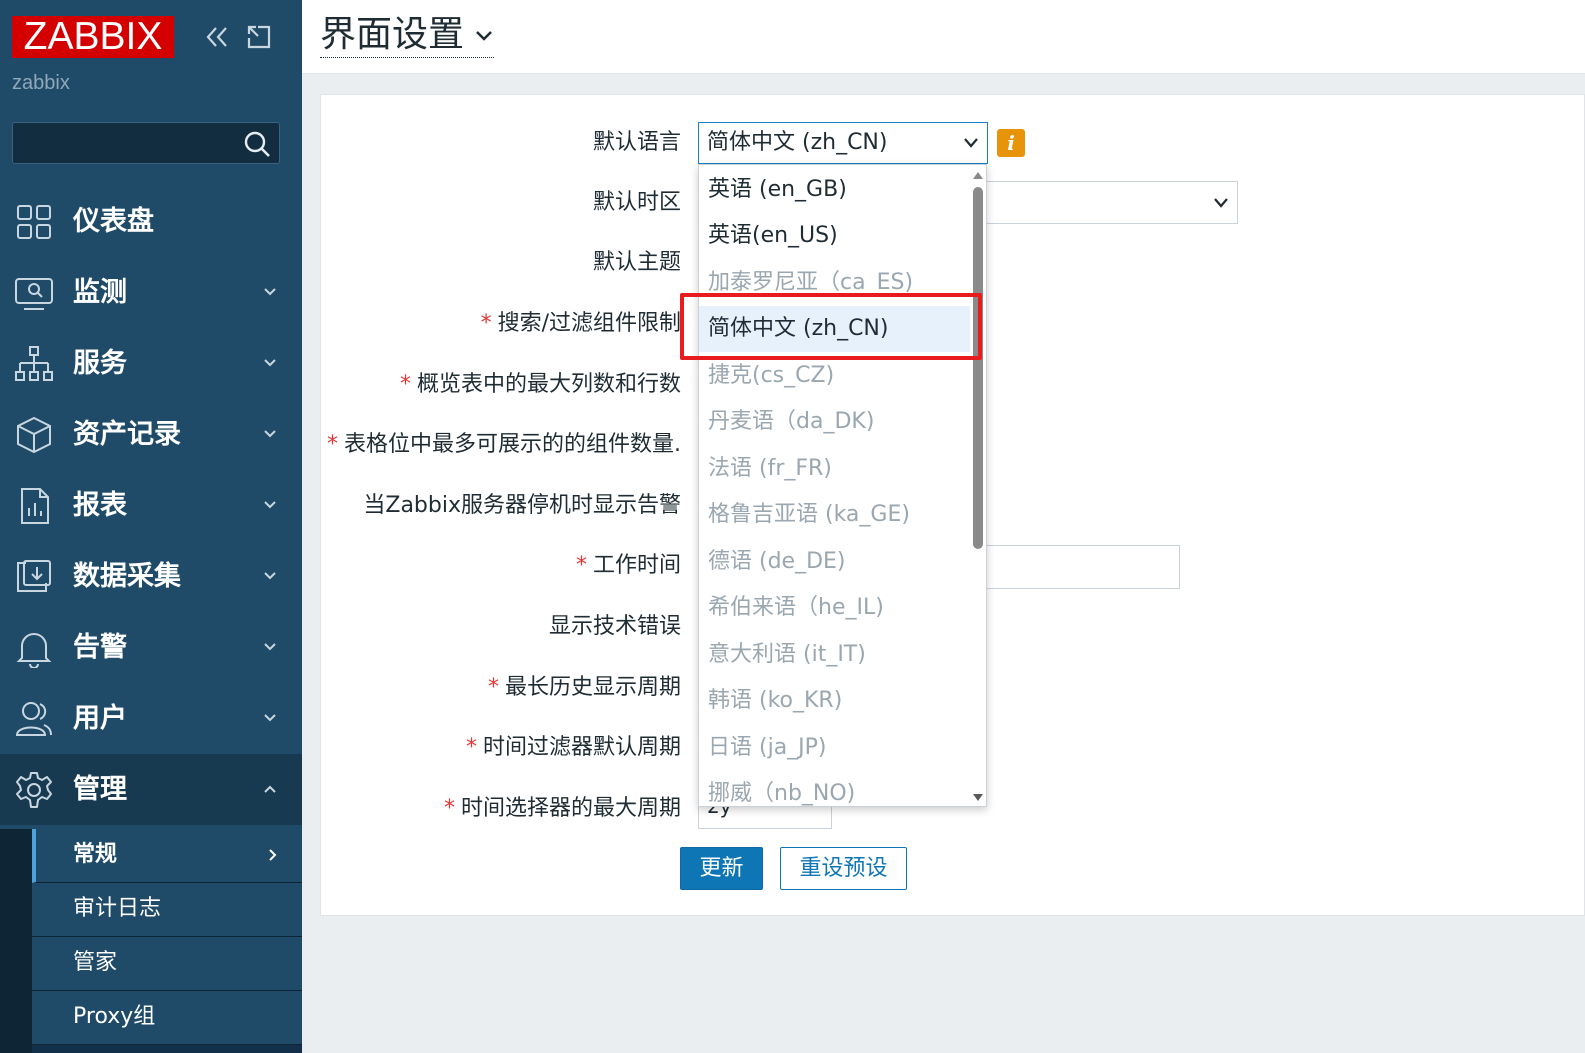 This screenshot has width=1585, height=1053. I want to click on menu-item-administration: 管理, so click(151, 789).